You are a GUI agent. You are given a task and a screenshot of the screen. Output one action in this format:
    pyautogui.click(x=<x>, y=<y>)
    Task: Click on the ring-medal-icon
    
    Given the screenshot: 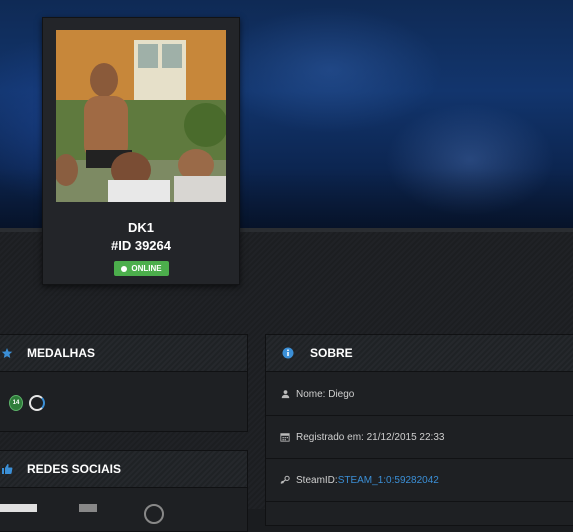 What is the action you would take?
    pyautogui.click(x=37, y=403)
    